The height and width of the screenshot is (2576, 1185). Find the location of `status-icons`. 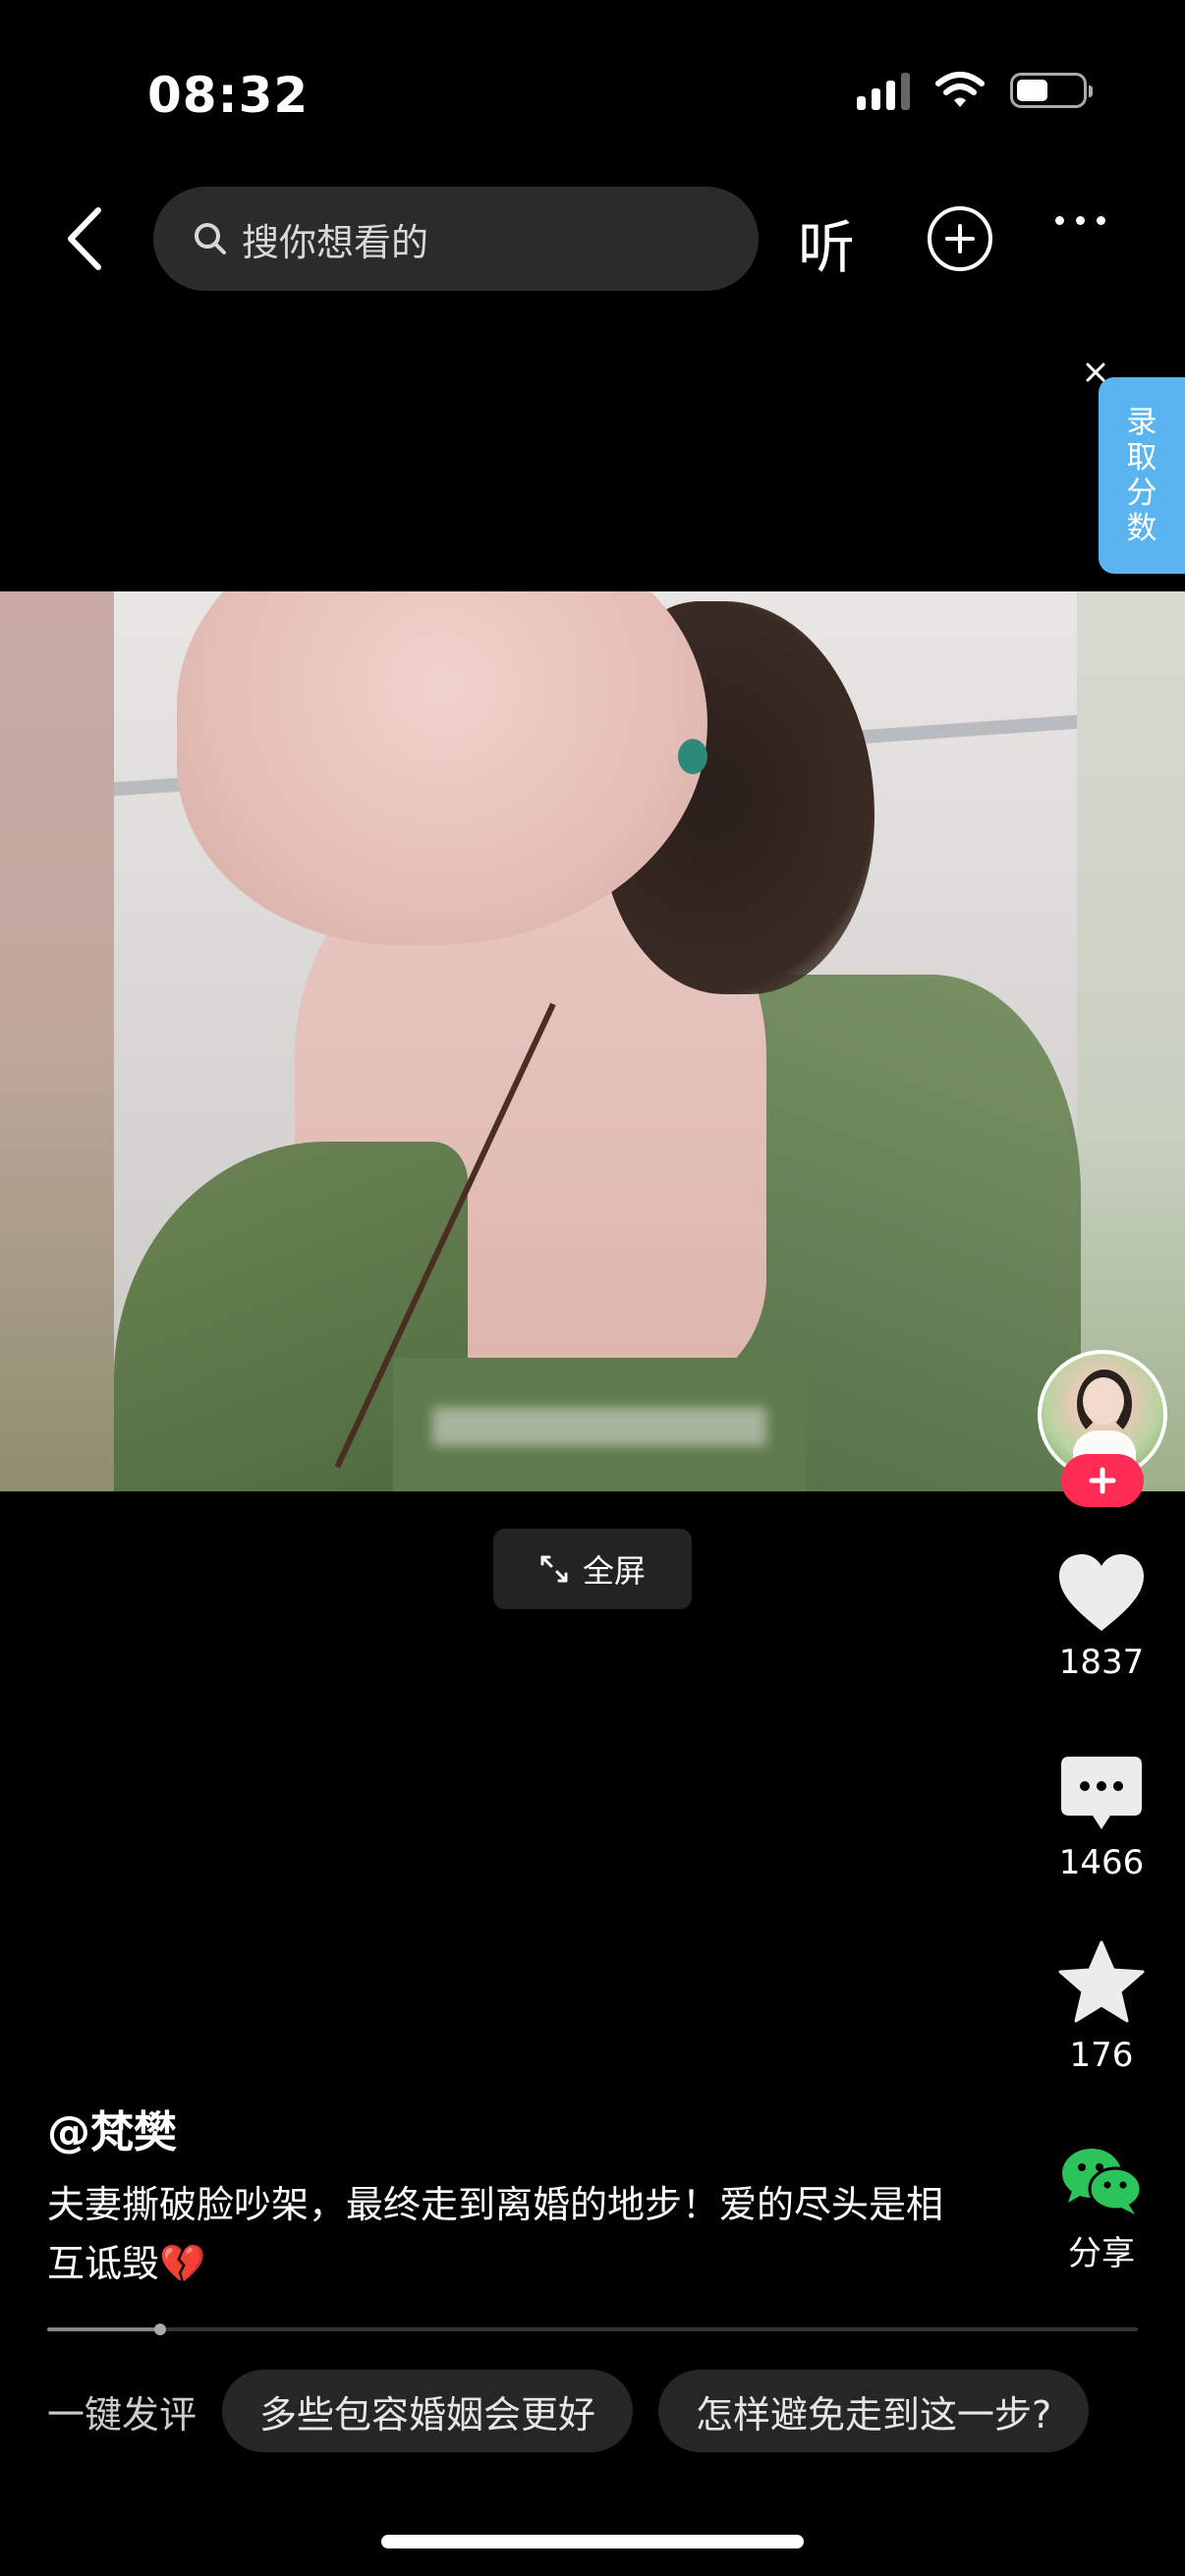

status-icons is located at coordinates (975, 90).